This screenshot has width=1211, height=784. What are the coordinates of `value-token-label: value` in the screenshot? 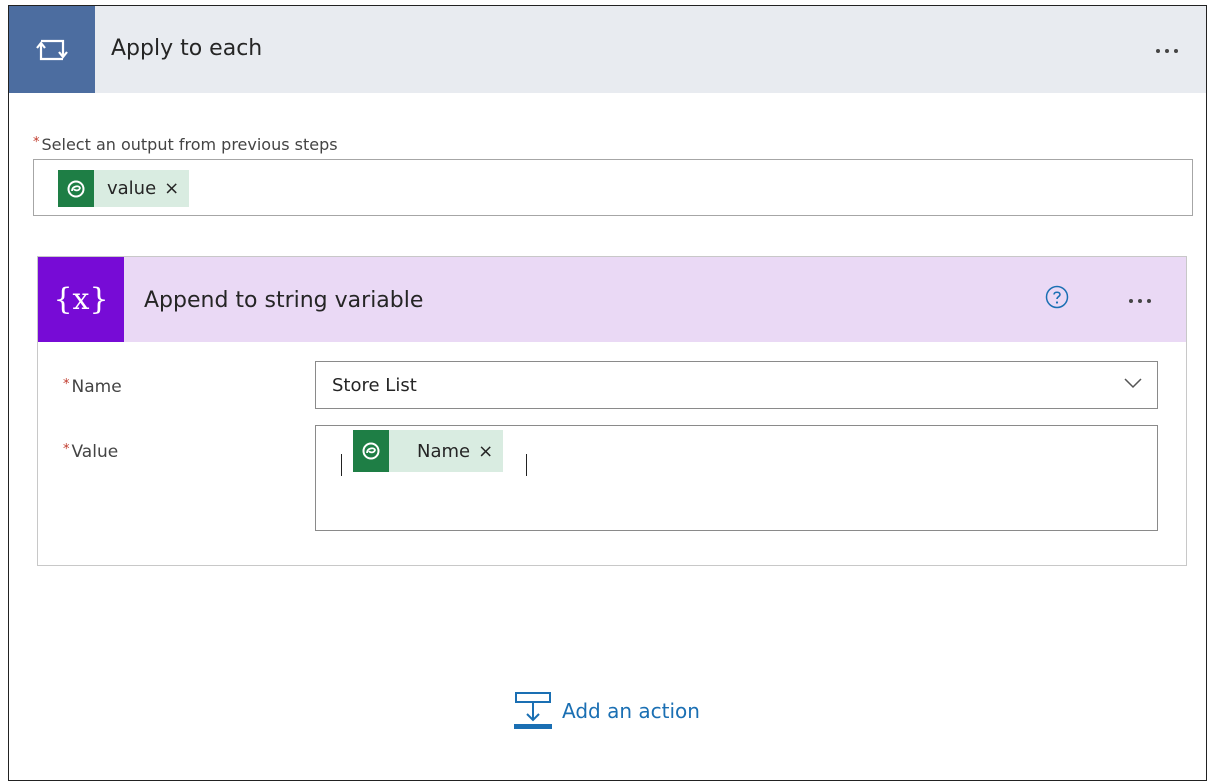 It's located at (132, 188).